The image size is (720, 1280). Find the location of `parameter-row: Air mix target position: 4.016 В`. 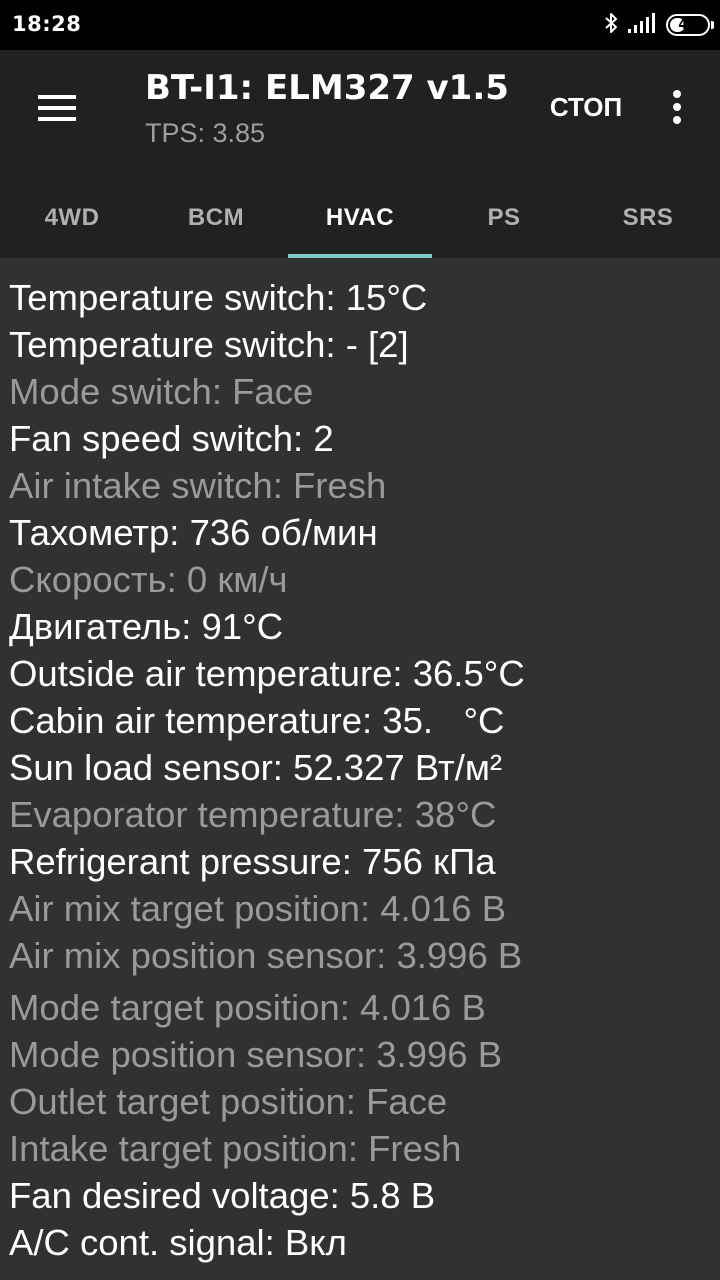

parameter-row: Air mix target position: 4.016 В is located at coordinates (258, 908).